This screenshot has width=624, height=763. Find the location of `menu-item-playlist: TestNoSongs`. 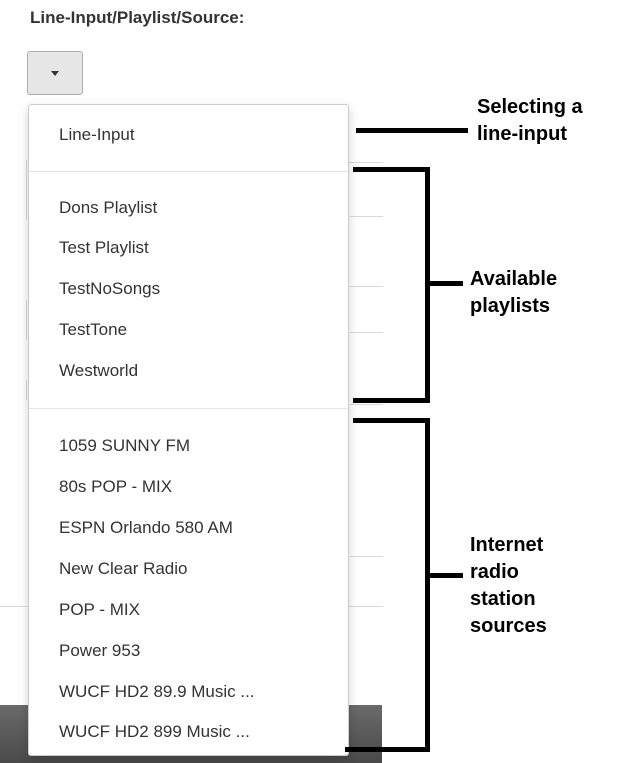

menu-item-playlist: TestNoSongs is located at coordinates (109, 289).